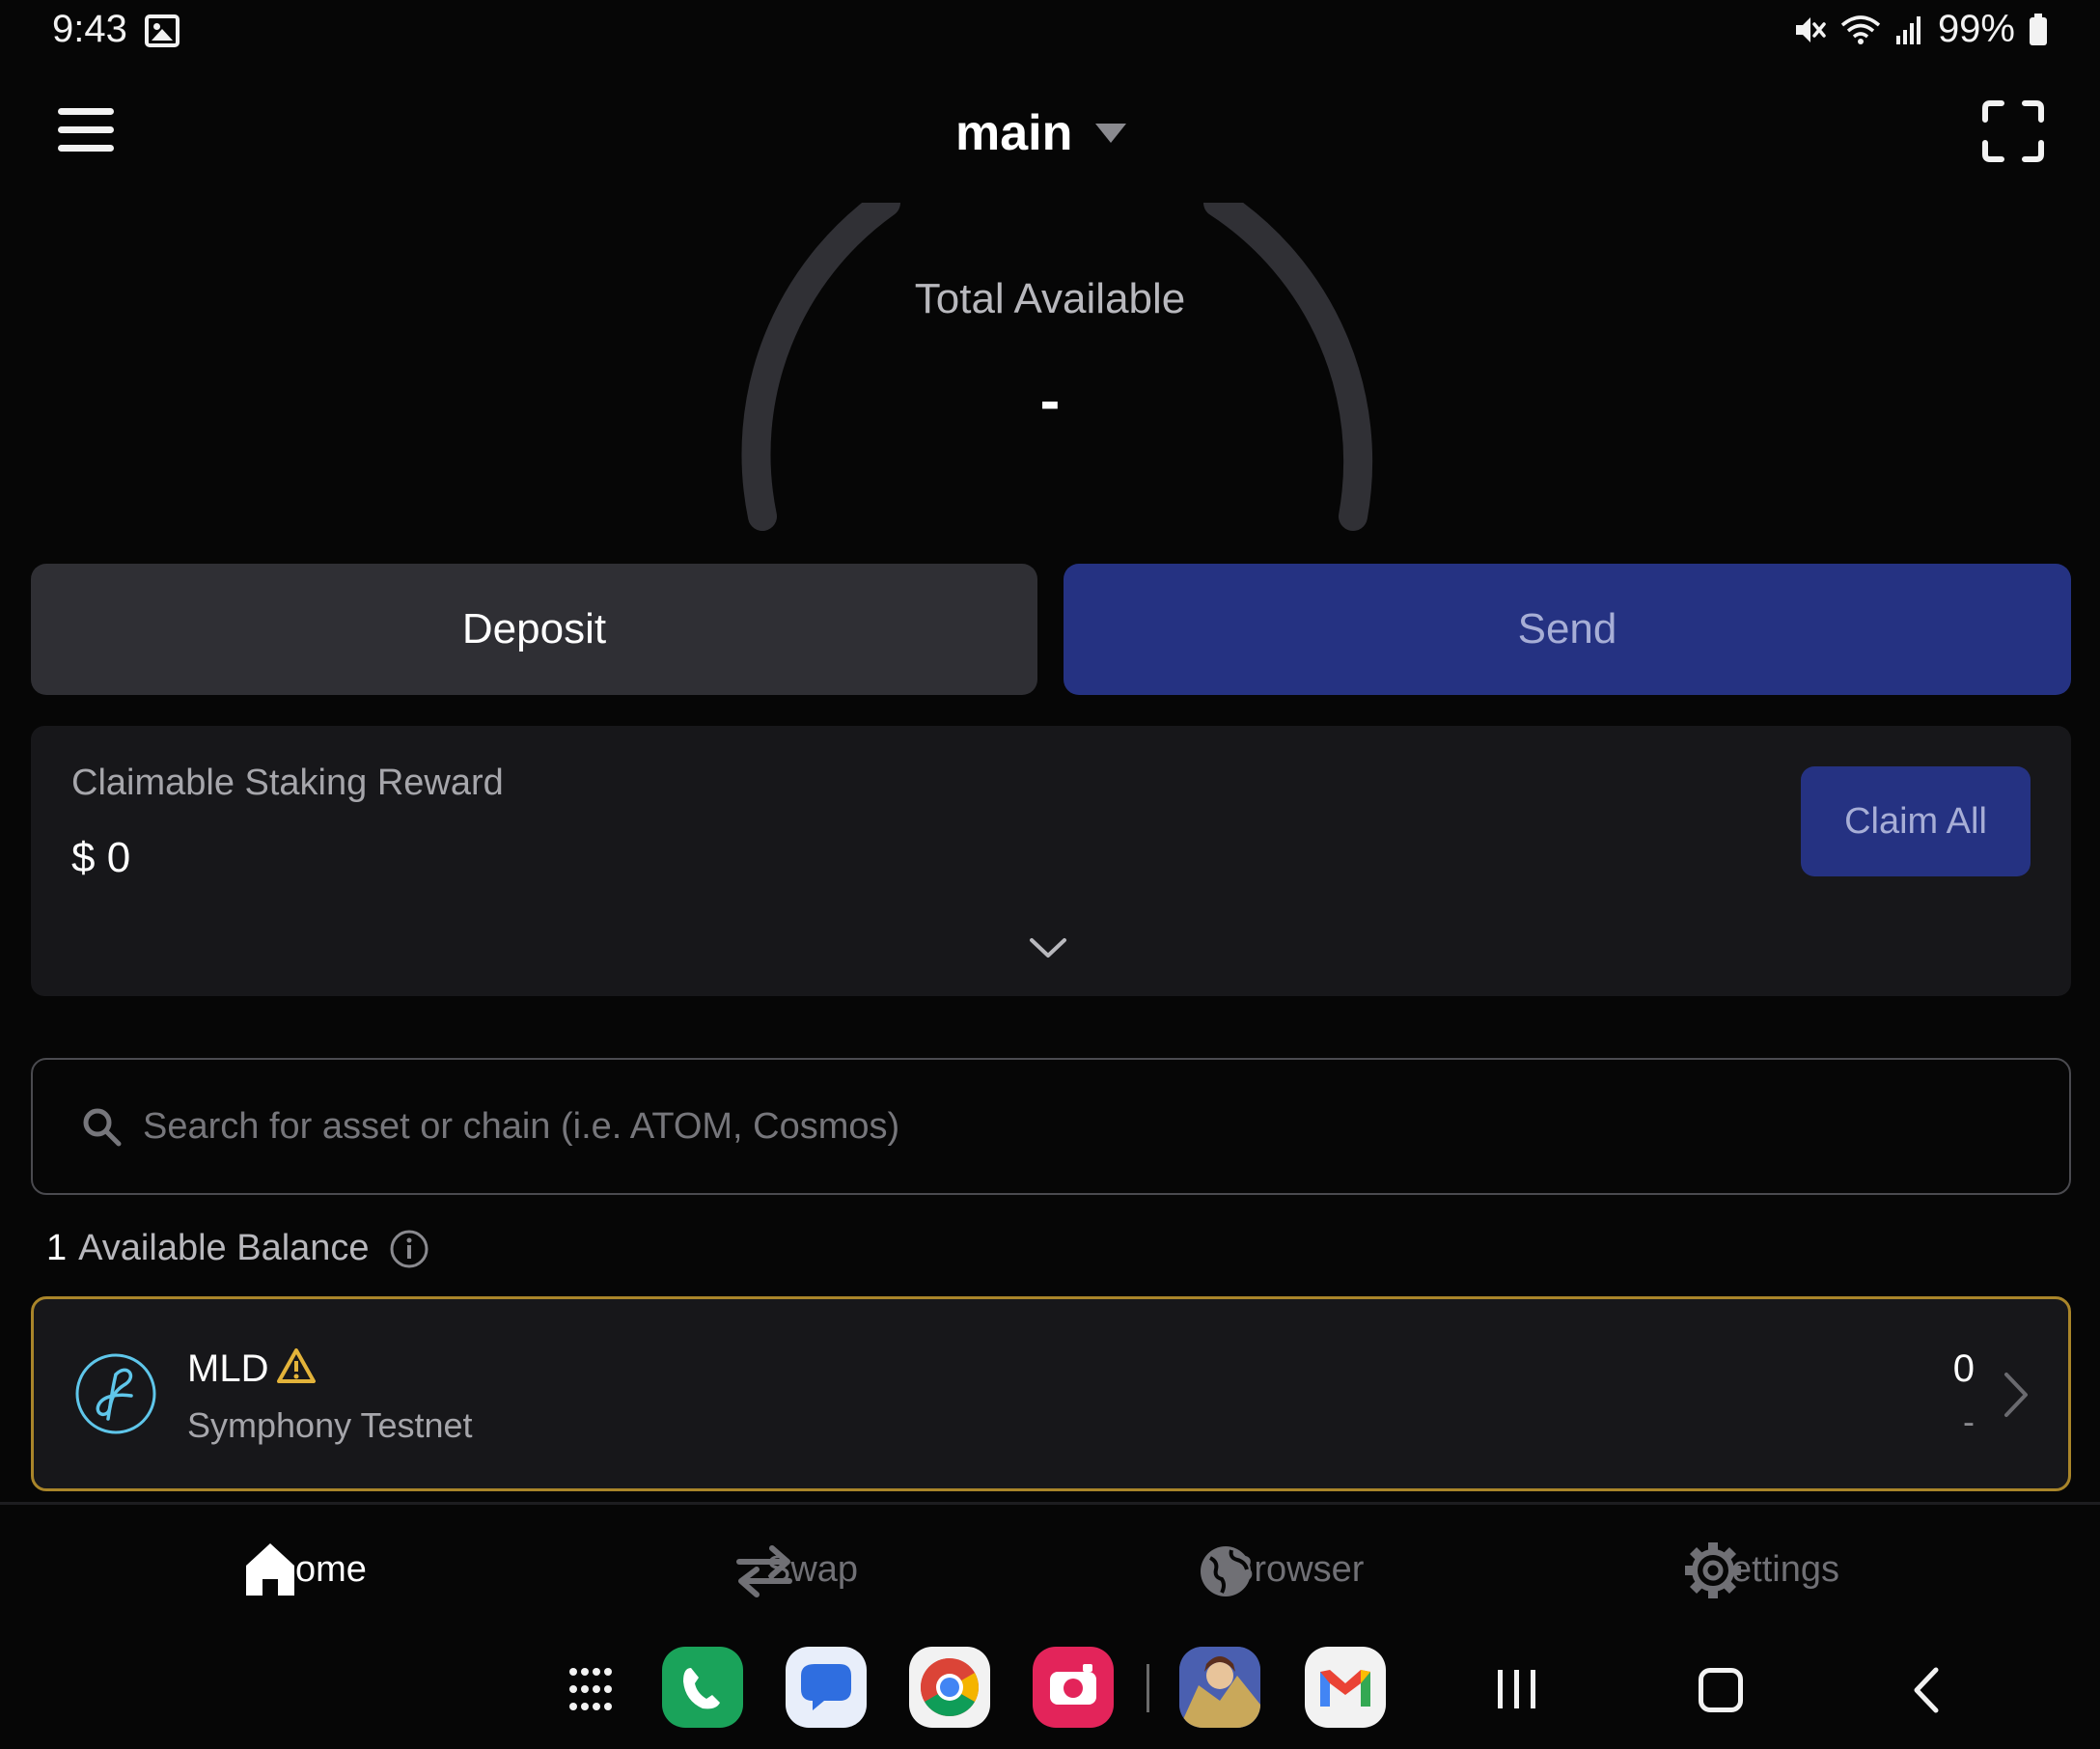 This screenshot has height=1749, width=2100. Describe the element at coordinates (1761, 1569) in the screenshot. I see `tab-settings: ettings` at that location.